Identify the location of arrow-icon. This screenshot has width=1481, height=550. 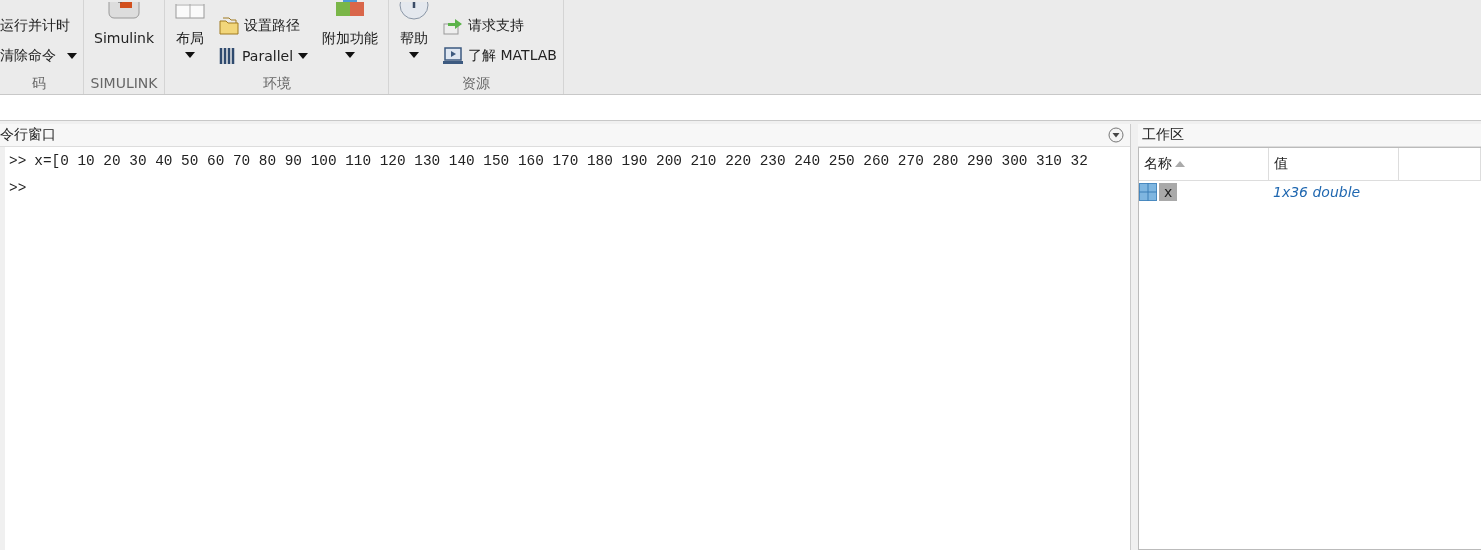
(453, 26).